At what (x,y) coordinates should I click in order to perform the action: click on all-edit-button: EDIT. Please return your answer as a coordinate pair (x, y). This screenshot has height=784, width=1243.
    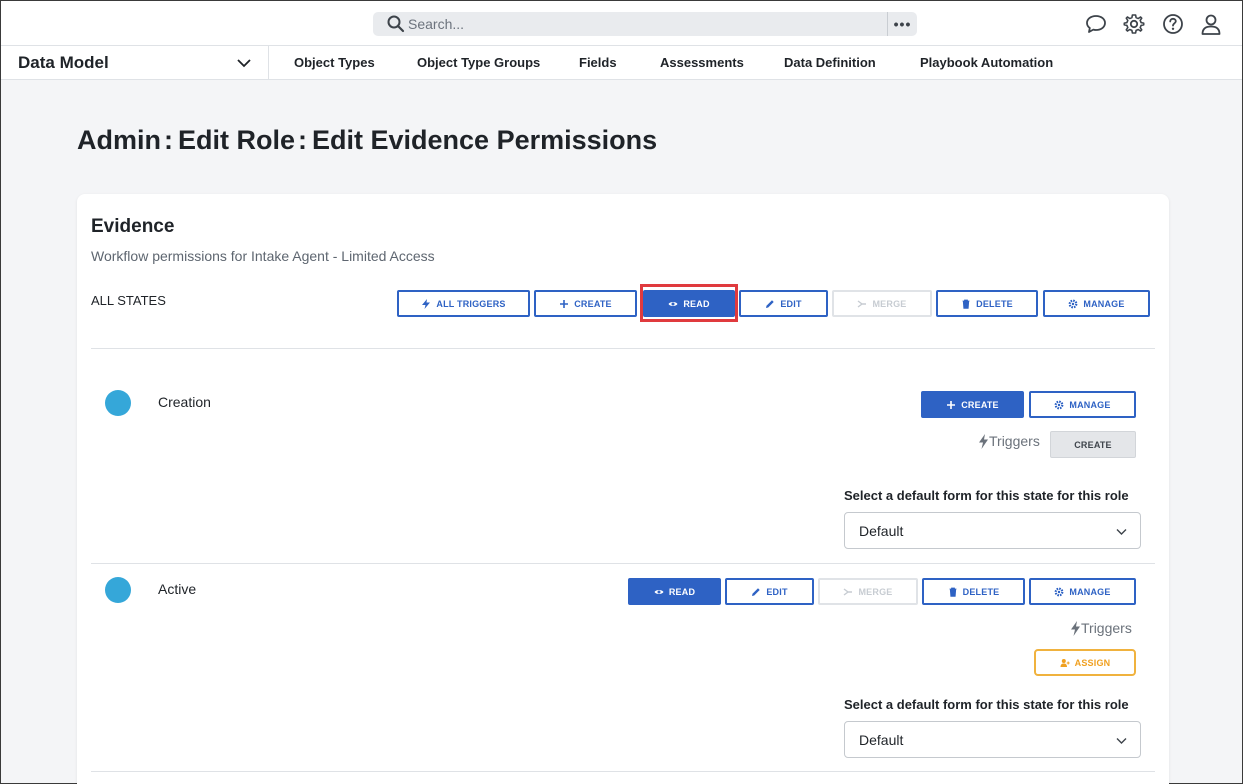
    Looking at the image, I should click on (783, 303).